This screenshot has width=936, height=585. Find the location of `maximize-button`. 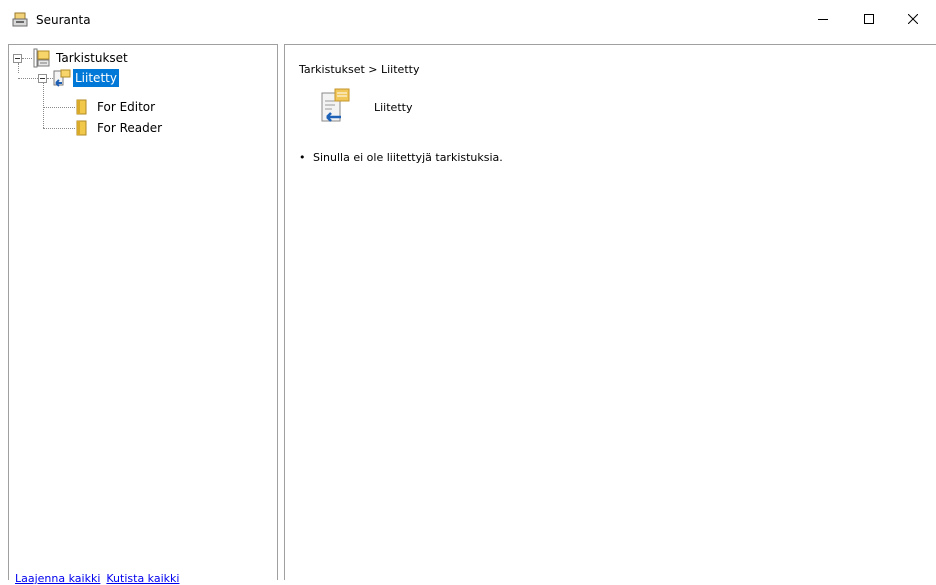

maximize-button is located at coordinates (869, 19).